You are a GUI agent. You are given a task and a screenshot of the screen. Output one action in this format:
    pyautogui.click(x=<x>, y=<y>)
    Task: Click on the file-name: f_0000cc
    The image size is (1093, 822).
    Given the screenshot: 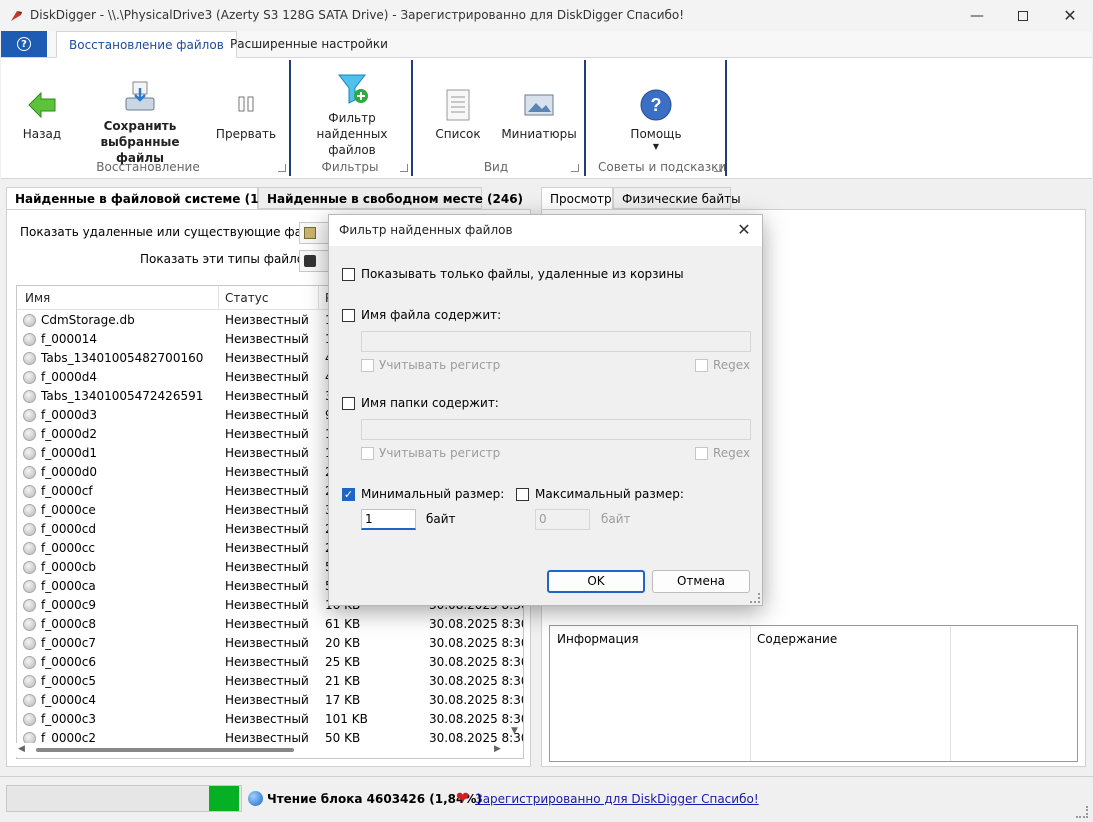 What is the action you would take?
    pyautogui.click(x=68, y=548)
    